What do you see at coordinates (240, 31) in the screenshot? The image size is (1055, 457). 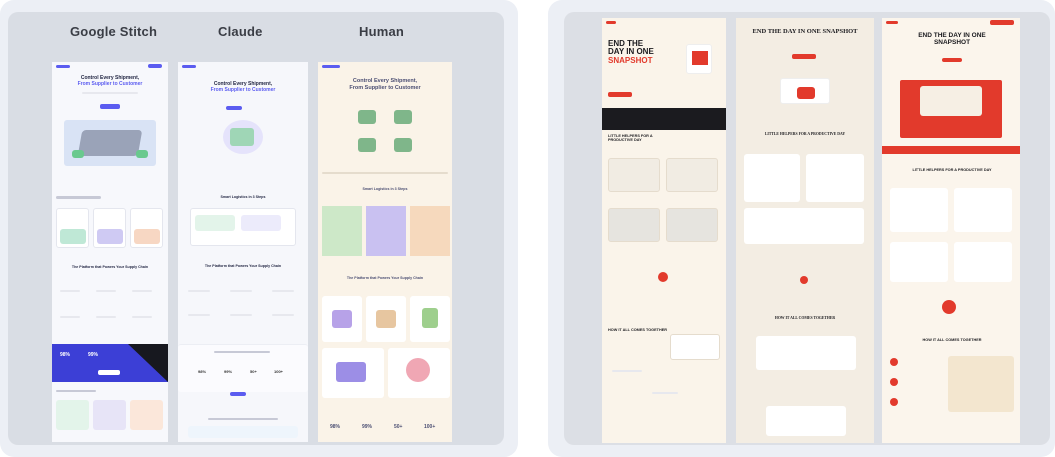 I see `column-title-claude: Claude` at bounding box center [240, 31].